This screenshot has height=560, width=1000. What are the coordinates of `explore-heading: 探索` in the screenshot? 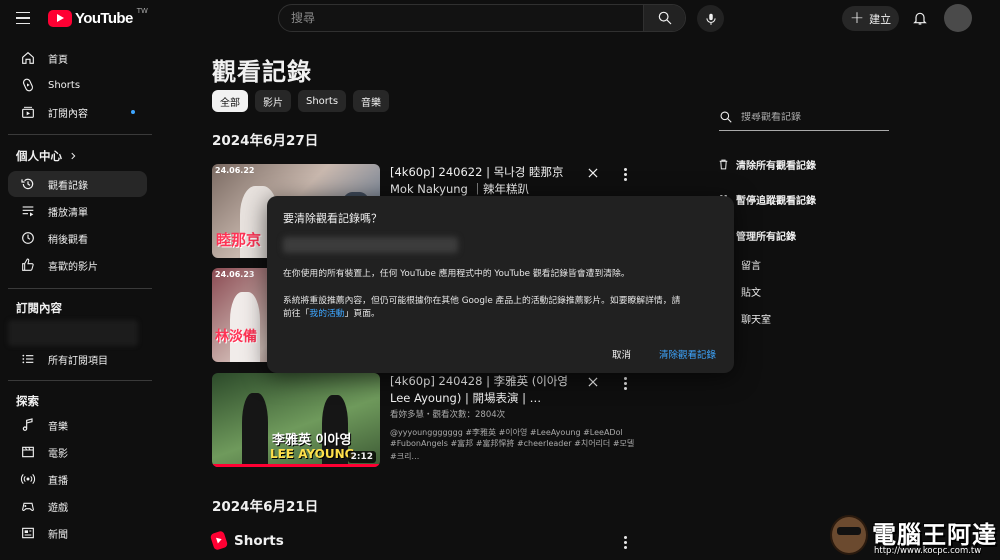 It's located at (27, 401).